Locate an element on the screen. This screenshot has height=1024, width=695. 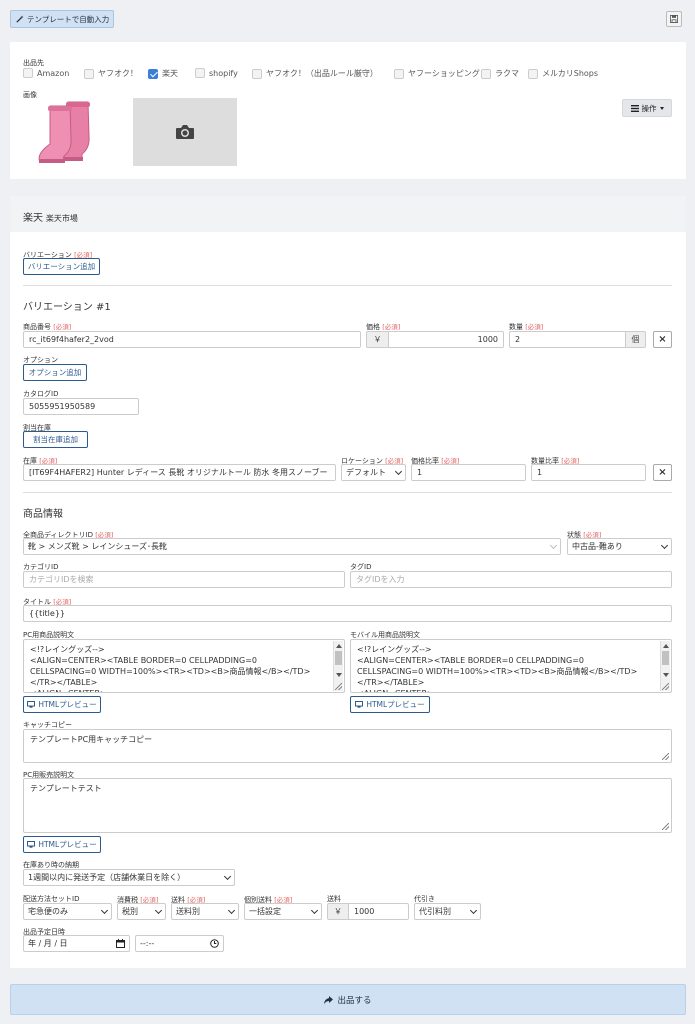
delivery-select: 1週間以内に発送予定（店舗休業日を除く） is located at coordinates (129, 877).